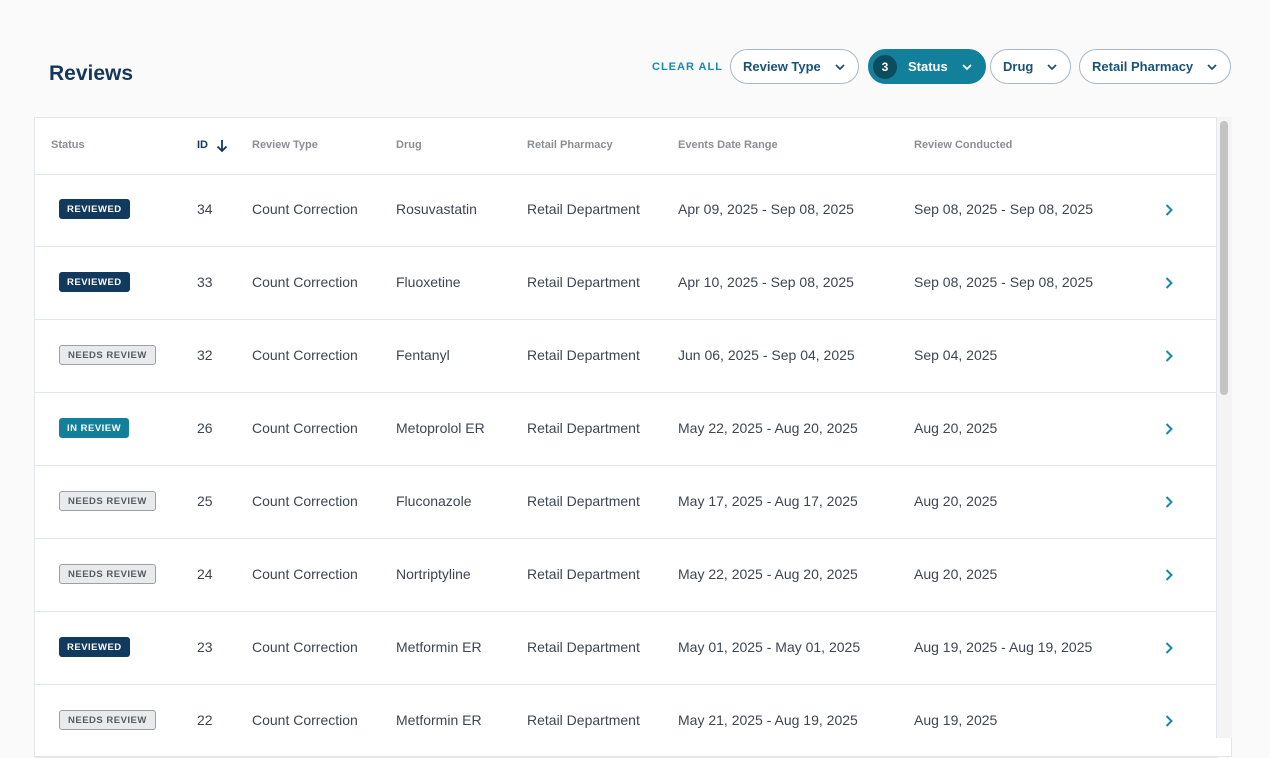 The image size is (1270, 758). I want to click on review-id: 32, so click(205, 355).